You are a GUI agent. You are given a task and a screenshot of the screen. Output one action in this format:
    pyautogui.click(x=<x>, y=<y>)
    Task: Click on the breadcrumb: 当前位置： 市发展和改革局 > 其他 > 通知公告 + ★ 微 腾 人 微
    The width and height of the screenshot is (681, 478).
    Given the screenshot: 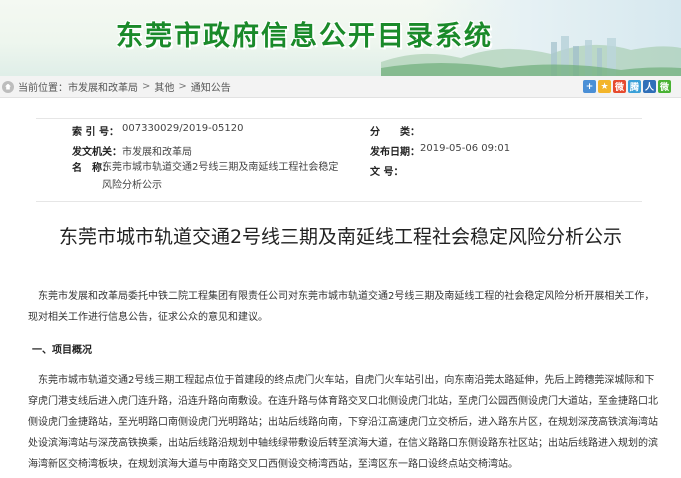 What is the action you would take?
    pyautogui.click(x=340, y=87)
    